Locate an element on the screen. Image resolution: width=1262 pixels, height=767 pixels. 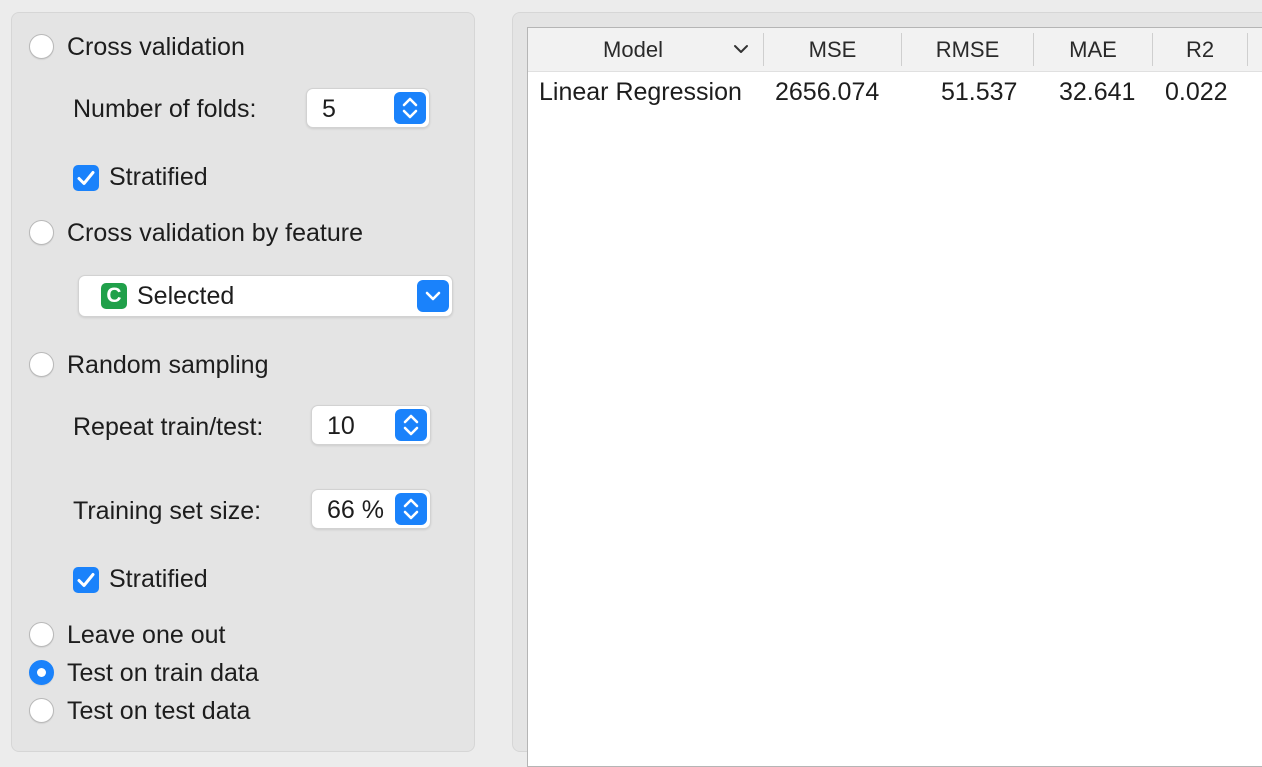
number-of-folds-label: Number of folds: is located at coordinates (165, 109).